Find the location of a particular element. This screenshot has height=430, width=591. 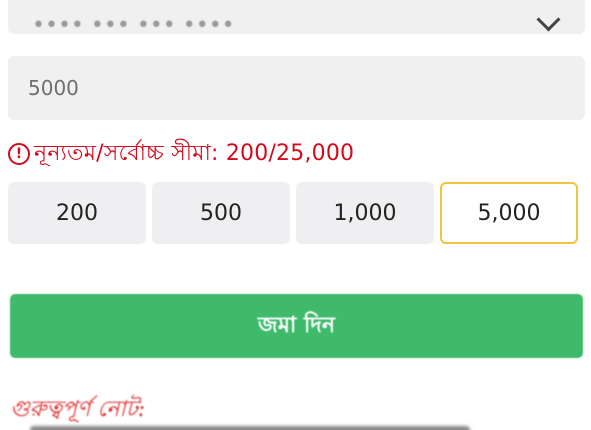

quick-amount-button: 1,000 is located at coordinates (365, 213).